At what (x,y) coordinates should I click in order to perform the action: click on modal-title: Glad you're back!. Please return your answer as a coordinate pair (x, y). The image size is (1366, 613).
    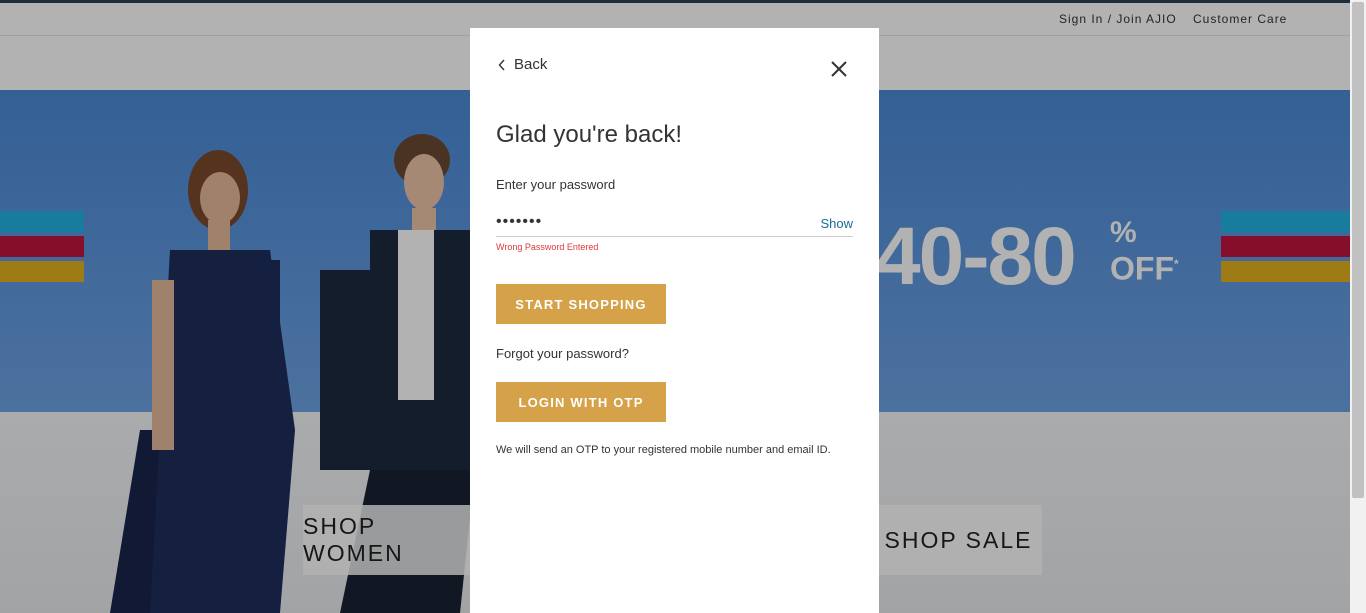
    Looking at the image, I should click on (589, 134).